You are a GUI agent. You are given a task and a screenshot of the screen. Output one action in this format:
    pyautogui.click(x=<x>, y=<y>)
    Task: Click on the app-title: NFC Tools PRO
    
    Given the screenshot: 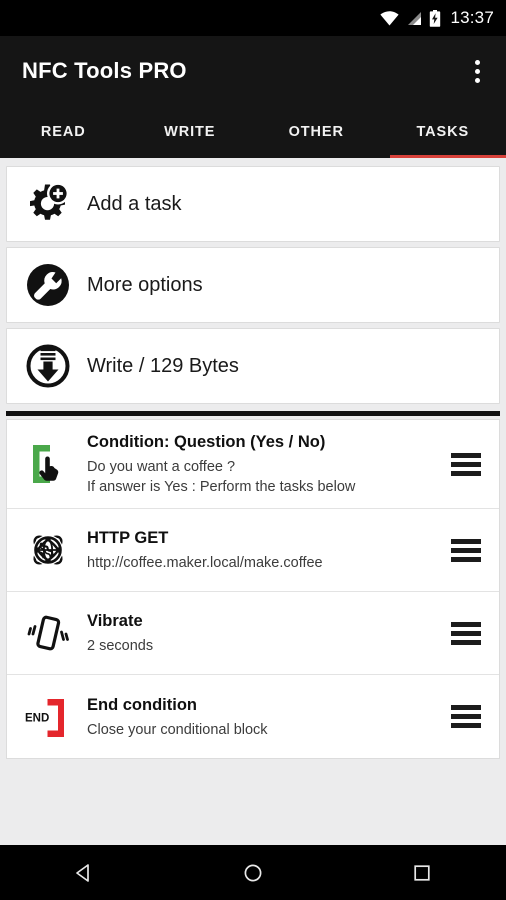 What is the action you would take?
    pyautogui.click(x=104, y=70)
    